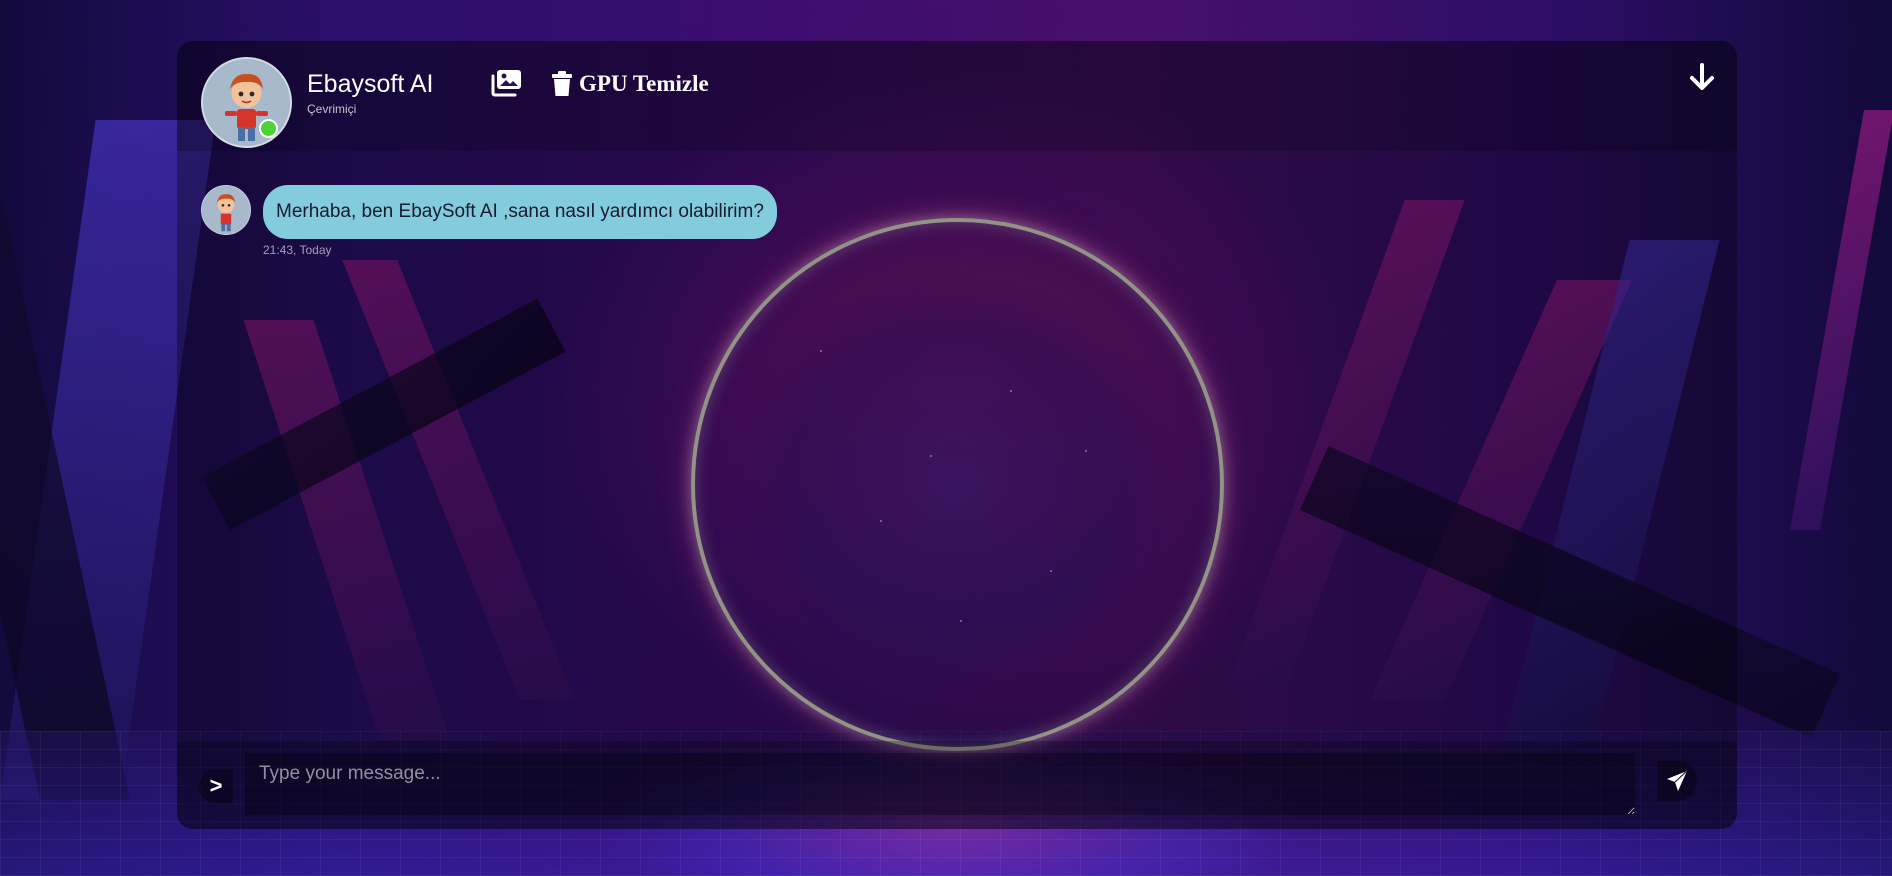  Describe the element at coordinates (957, 96) in the screenshot. I see `chat-header: Ebaysoft AI Çevrimiçi GPU Temizle` at that location.